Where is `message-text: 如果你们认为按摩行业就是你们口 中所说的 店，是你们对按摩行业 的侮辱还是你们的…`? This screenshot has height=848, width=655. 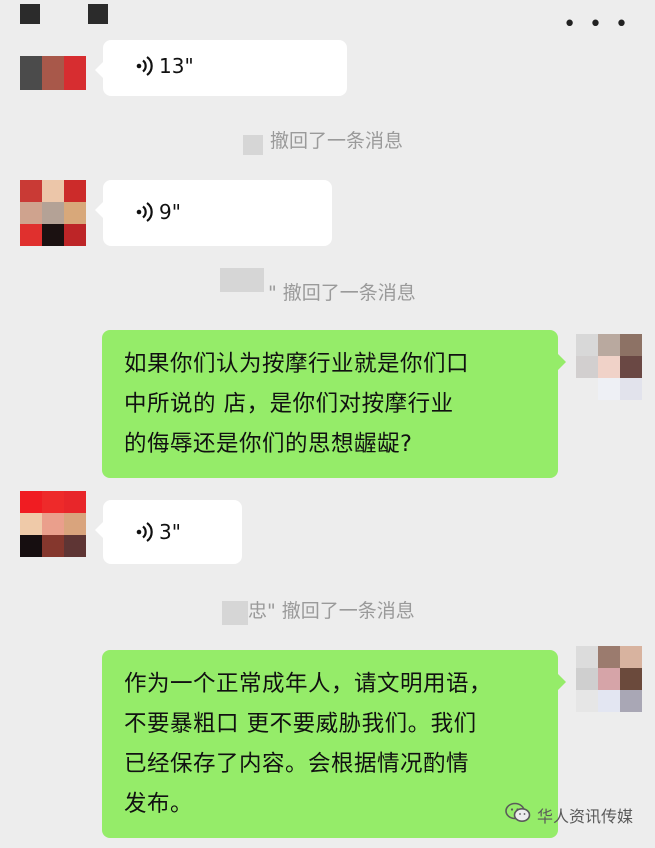
message-text: 如果你们认为按摩行业就是你们口 中所说的 店，是你们对按摩行业 的侮辱还是你们的… is located at coordinates (297, 404).